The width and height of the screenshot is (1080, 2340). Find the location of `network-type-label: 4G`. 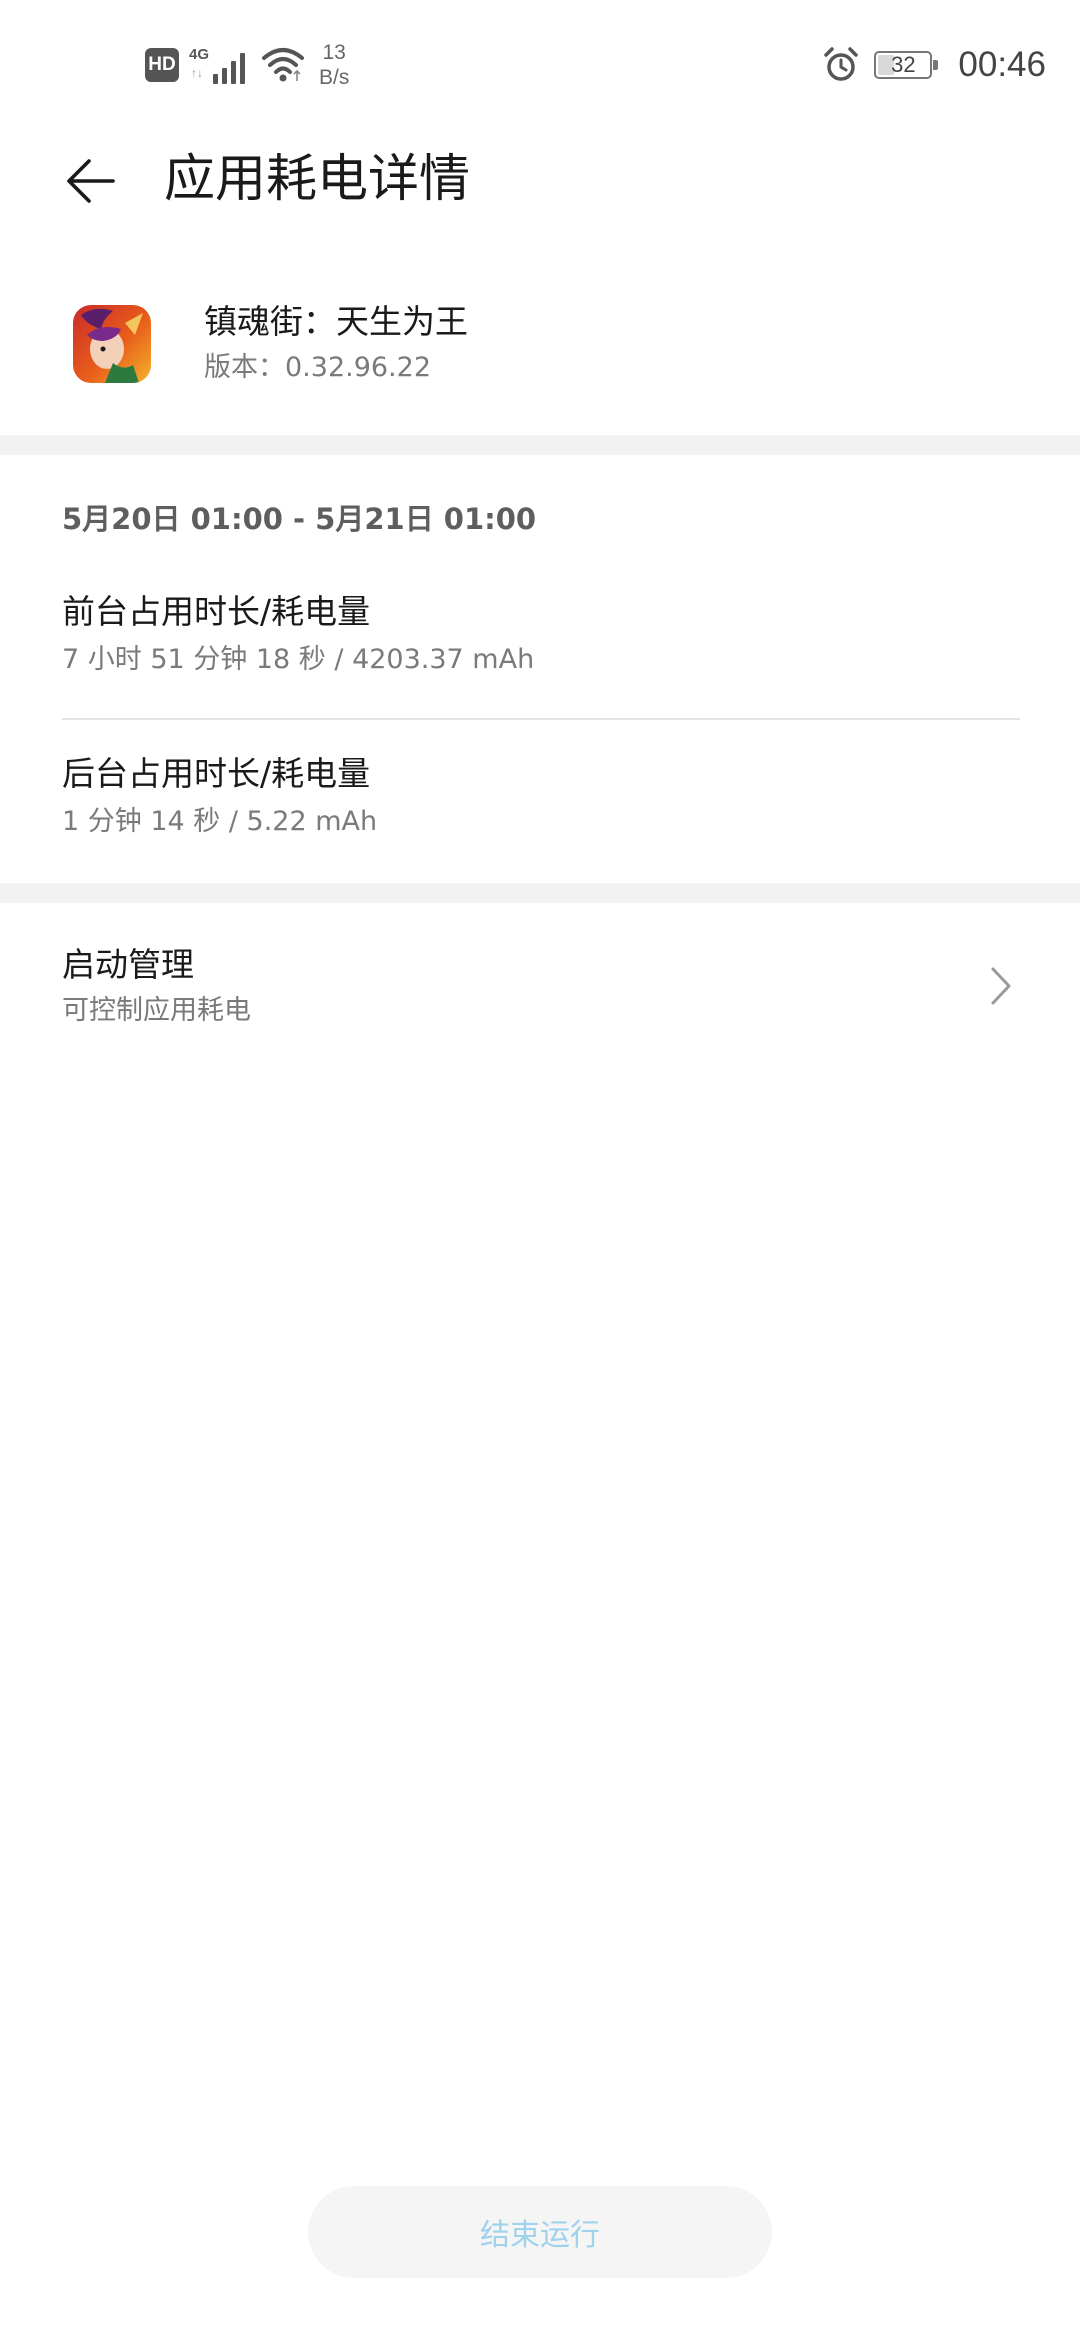

network-type-label: 4G is located at coordinates (199, 54).